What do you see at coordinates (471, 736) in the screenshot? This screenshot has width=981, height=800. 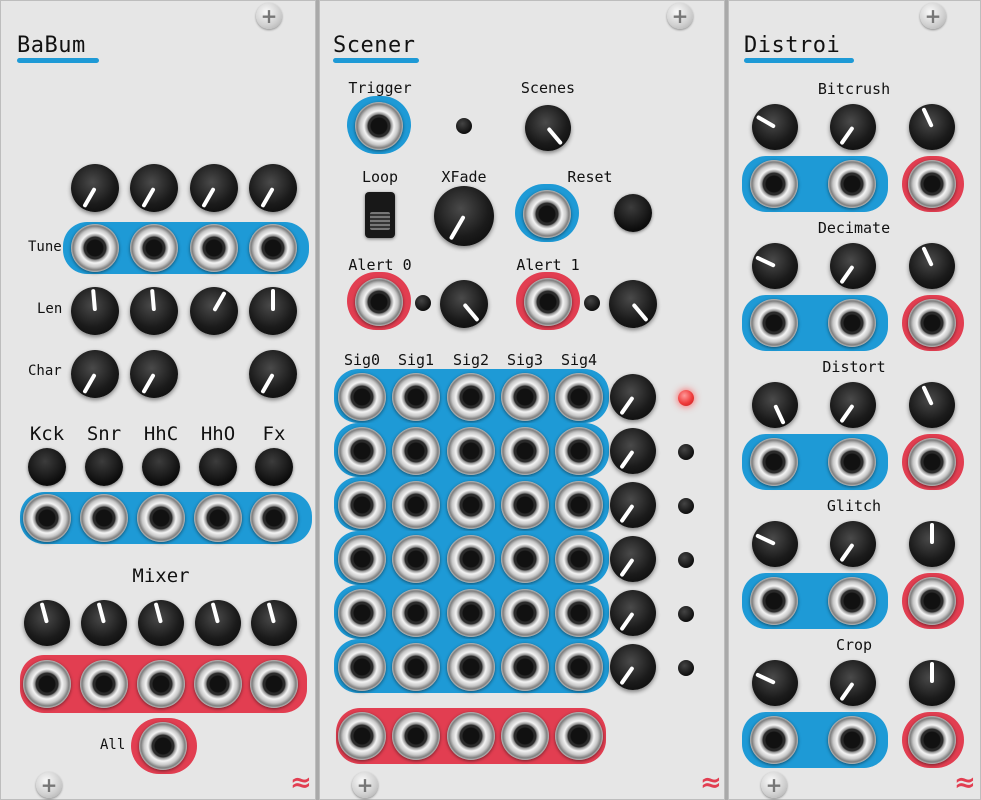 I see `sig2-out-jack` at bounding box center [471, 736].